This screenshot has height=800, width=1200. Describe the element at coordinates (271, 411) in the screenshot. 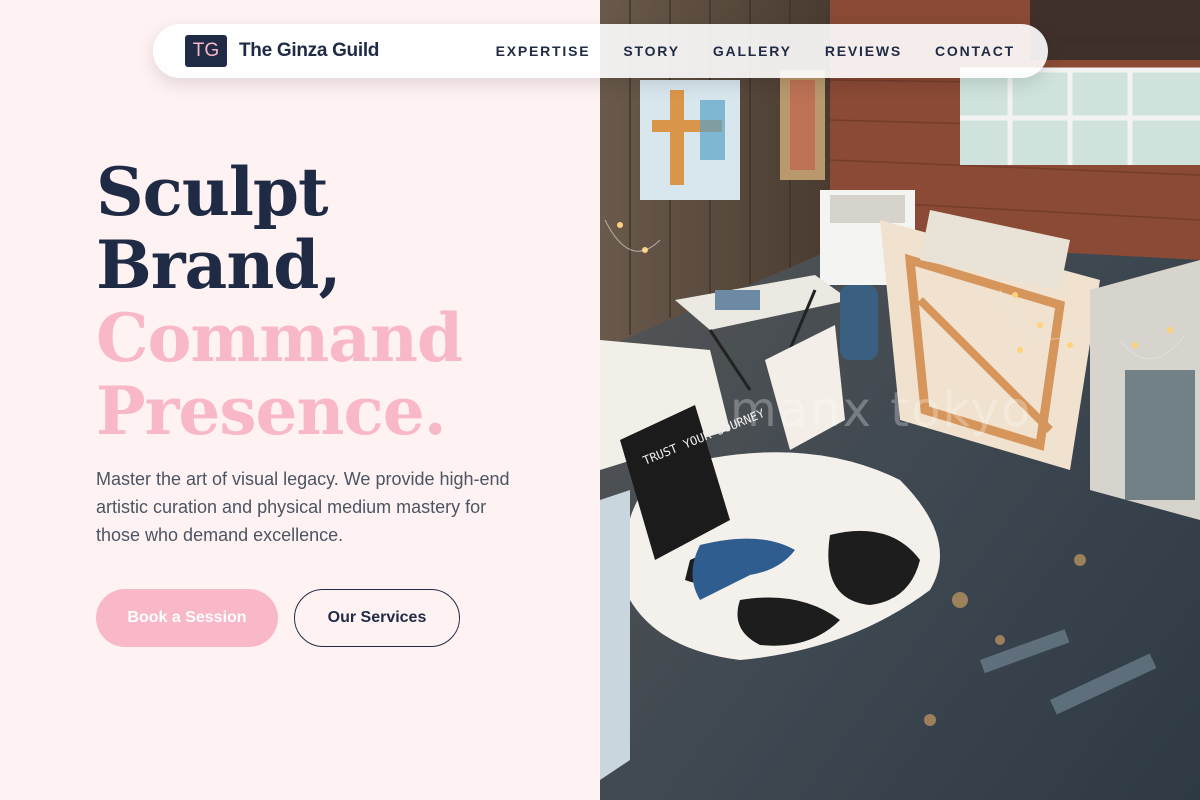

I see `headline-line-4: Presence.` at that location.